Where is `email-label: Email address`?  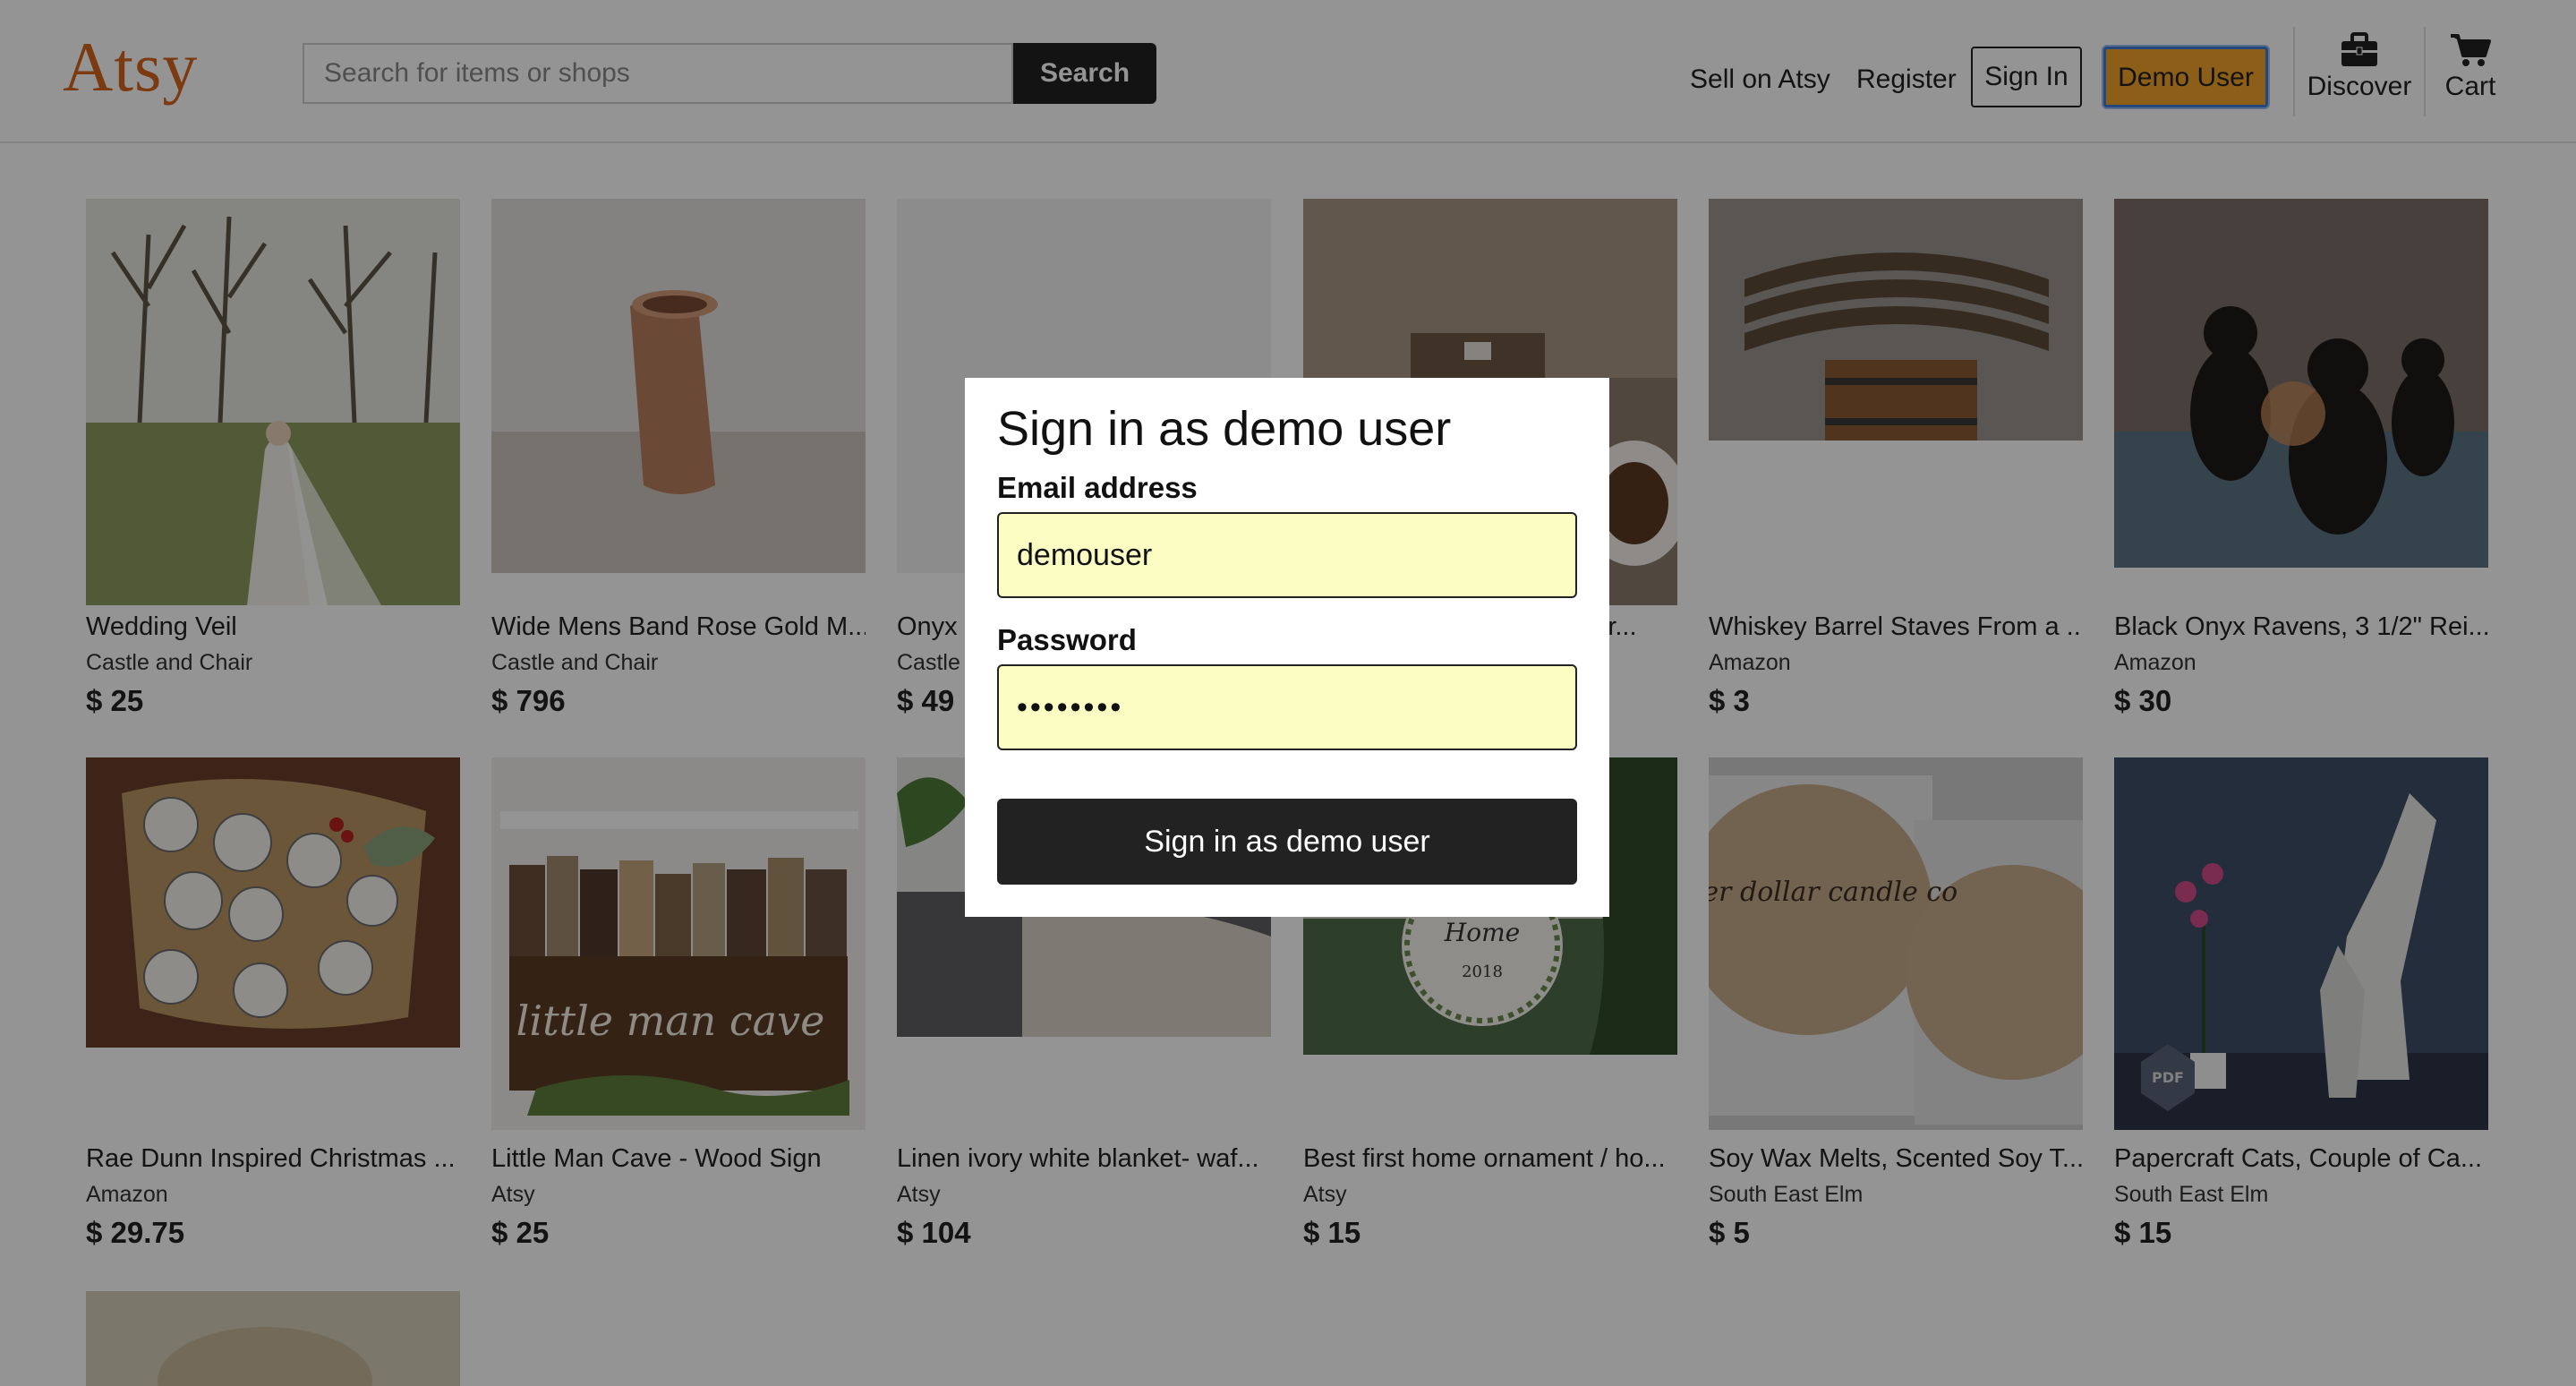
email-label: Email address is located at coordinates (1097, 487).